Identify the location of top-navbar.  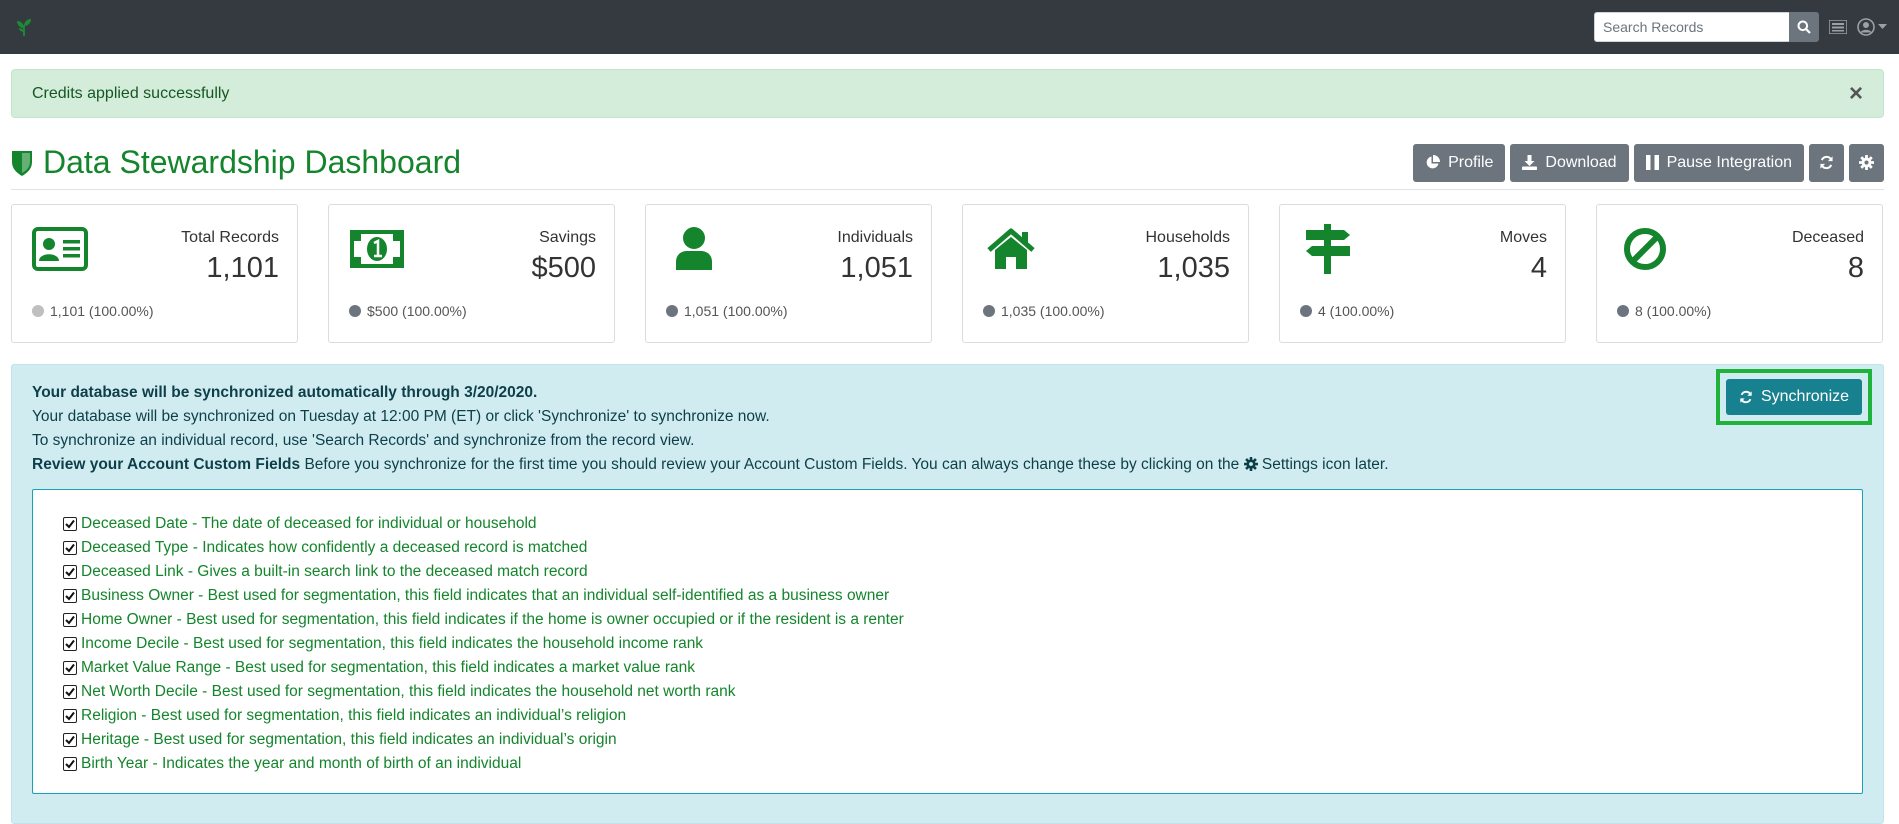
(949, 27).